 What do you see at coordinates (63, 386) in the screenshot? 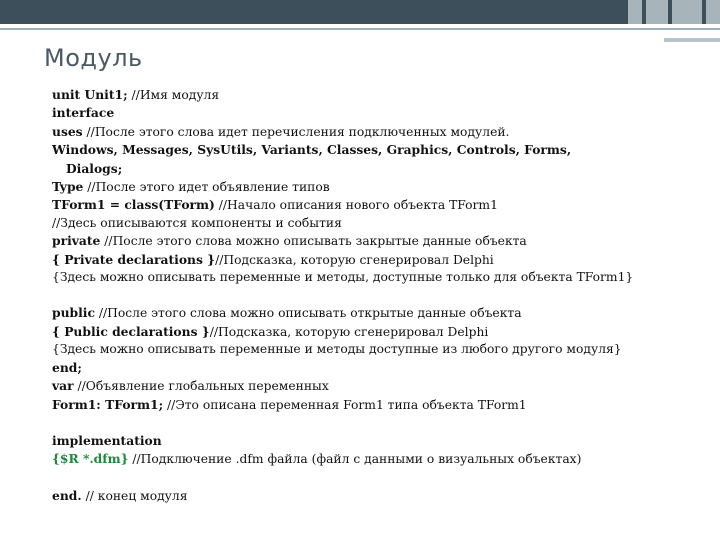
I see `code-keyword: var` at bounding box center [63, 386].